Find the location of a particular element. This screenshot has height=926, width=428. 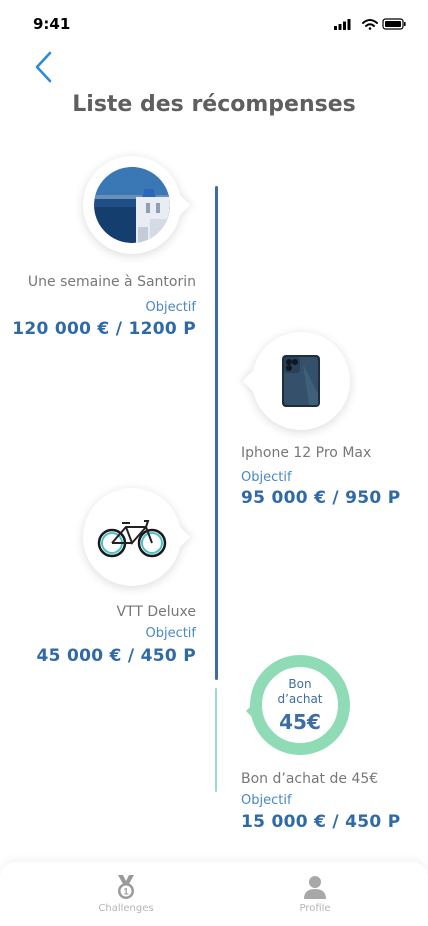

bottom-nav: 1 Challenges Profile is located at coordinates (214, 894).